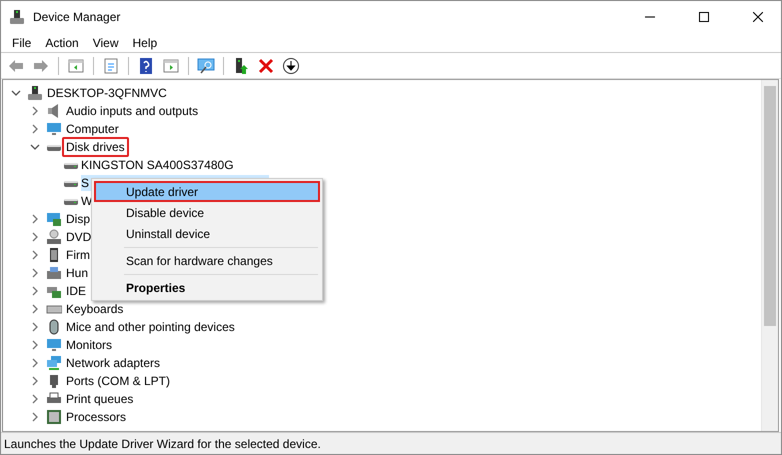  Describe the element at coordinates (21, 42) in the screenshot. I see `menu-item: File` at that location.